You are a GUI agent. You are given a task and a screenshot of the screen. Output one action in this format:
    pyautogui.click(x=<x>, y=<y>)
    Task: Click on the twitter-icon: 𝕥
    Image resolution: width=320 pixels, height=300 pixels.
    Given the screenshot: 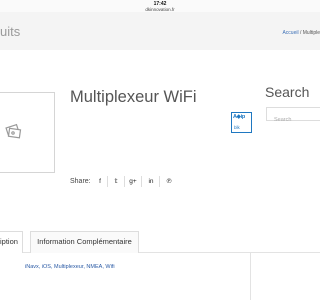 What is the action you would take?
    pyautogui.click(x=116, y=181)
    